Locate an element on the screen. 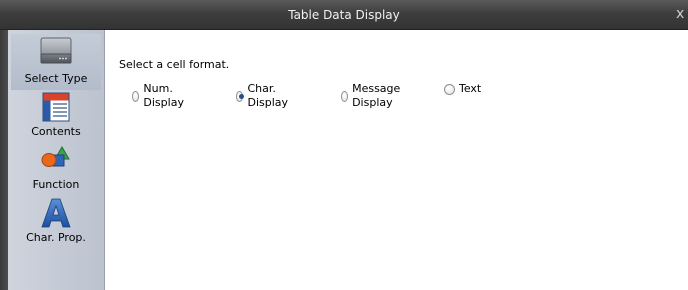  radio-label: Message Display is located at coordinates (376, 95).